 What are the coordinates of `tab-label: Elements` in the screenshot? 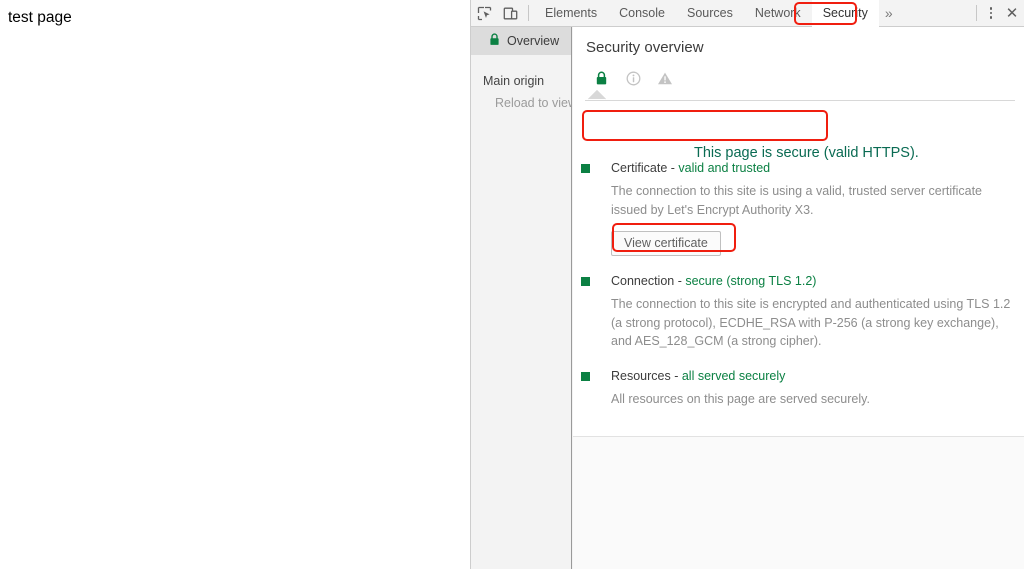 It's located at (571, 13).